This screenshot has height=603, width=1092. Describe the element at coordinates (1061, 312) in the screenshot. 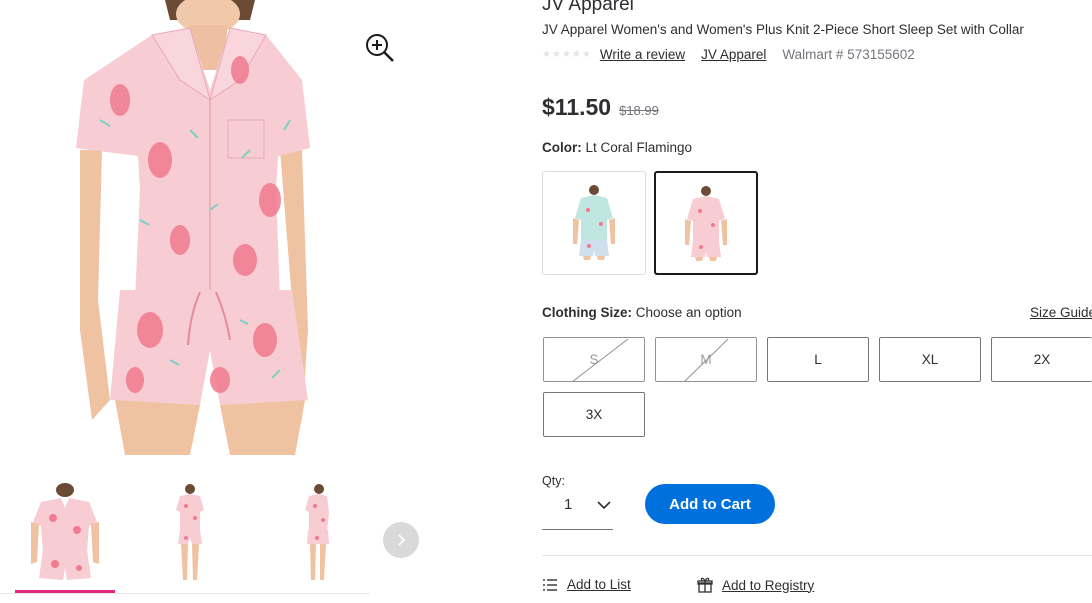

I see `size-guide-link: Size Guide` at that location.